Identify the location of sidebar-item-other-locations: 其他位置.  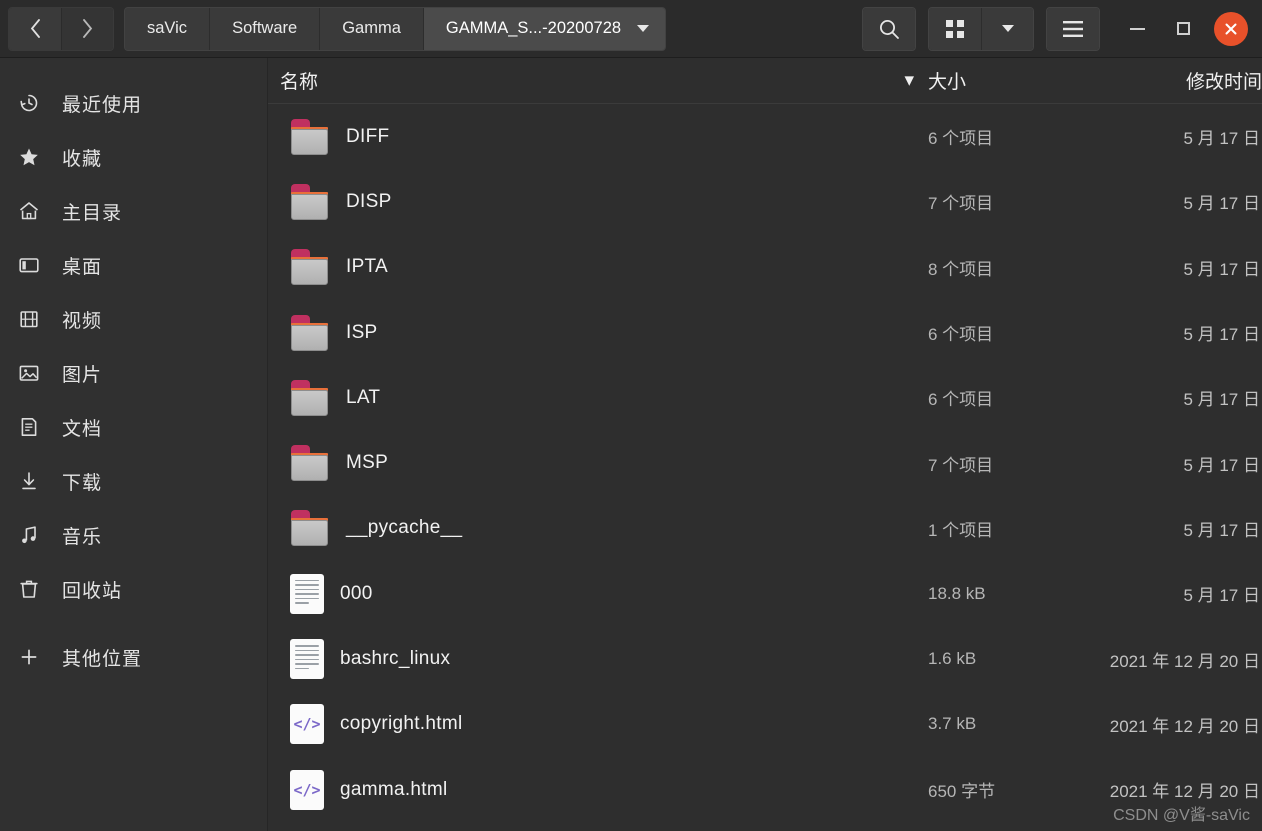
(133, 657).